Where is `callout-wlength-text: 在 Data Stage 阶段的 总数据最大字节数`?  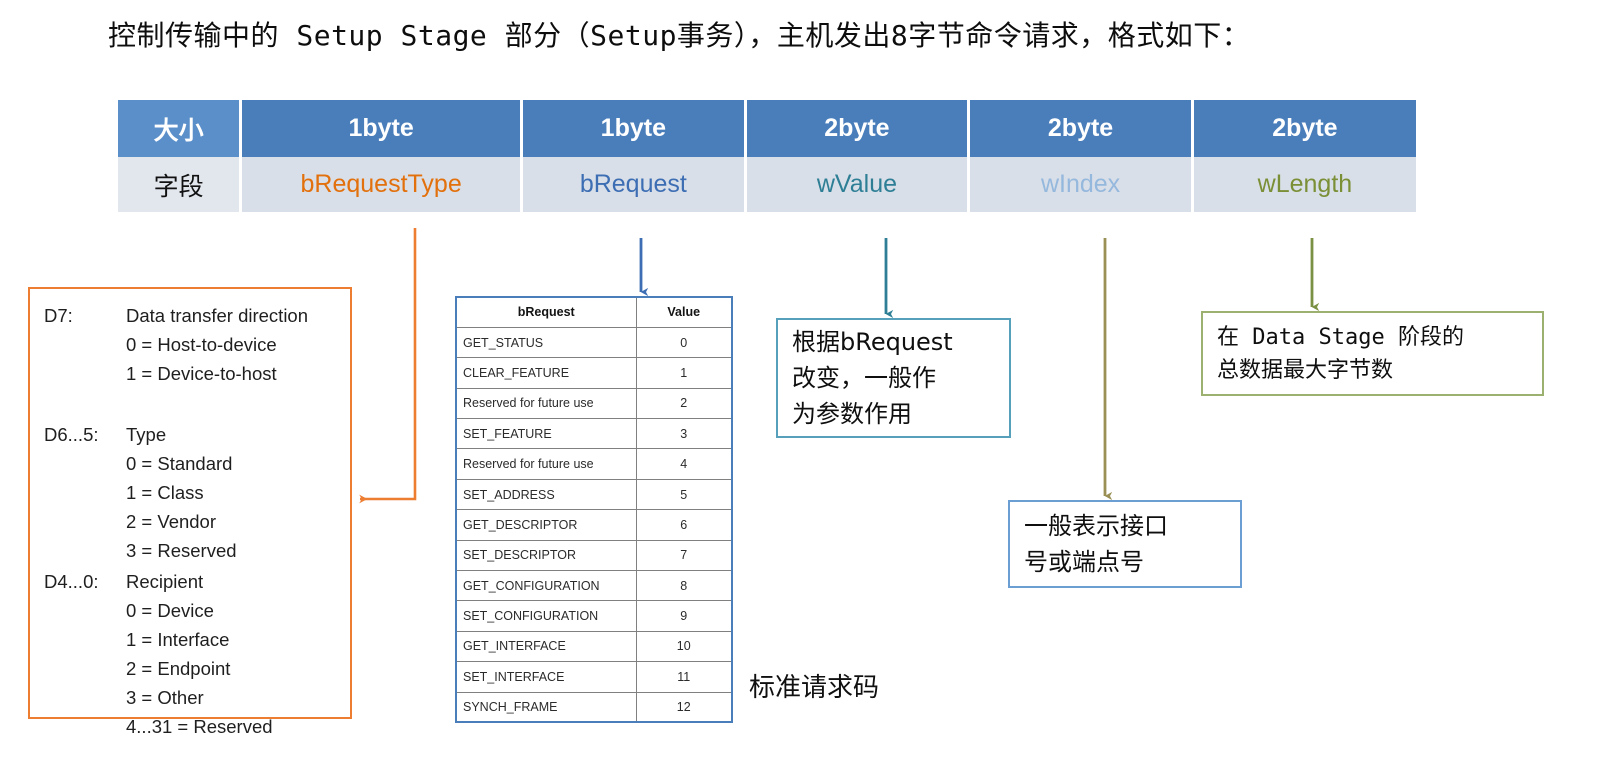
callout-wlength-text: 在 Data Stage 阶段的 总数据最大字节数 is located at coordinates (1340, 353).